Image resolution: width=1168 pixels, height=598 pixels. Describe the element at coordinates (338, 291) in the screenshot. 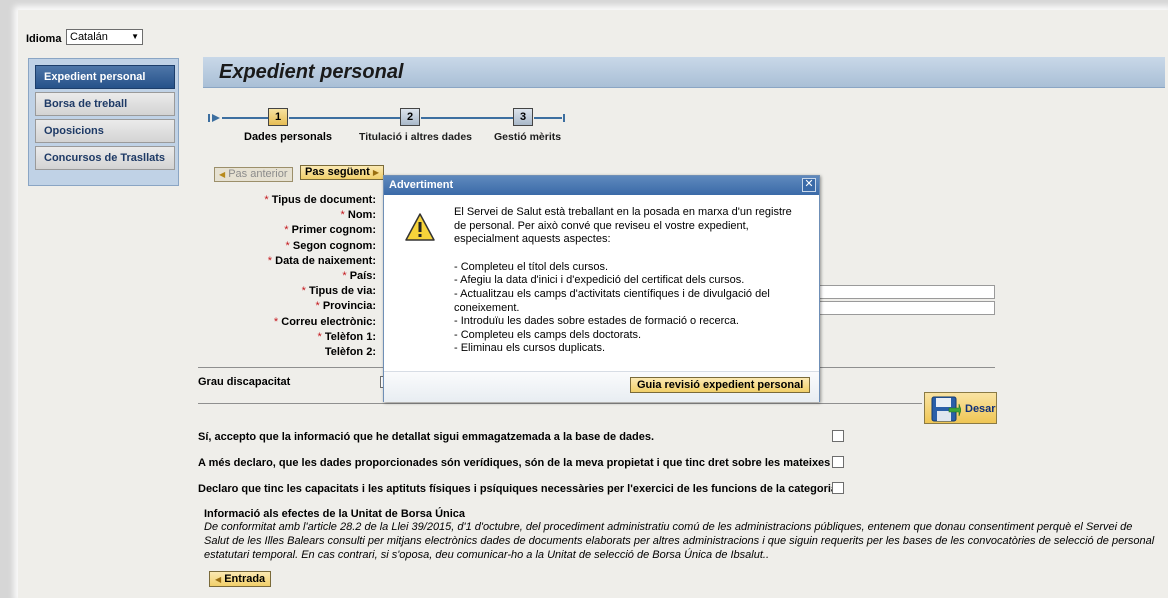

I see `field-tipus-via: * Tipus de via:` at that location.